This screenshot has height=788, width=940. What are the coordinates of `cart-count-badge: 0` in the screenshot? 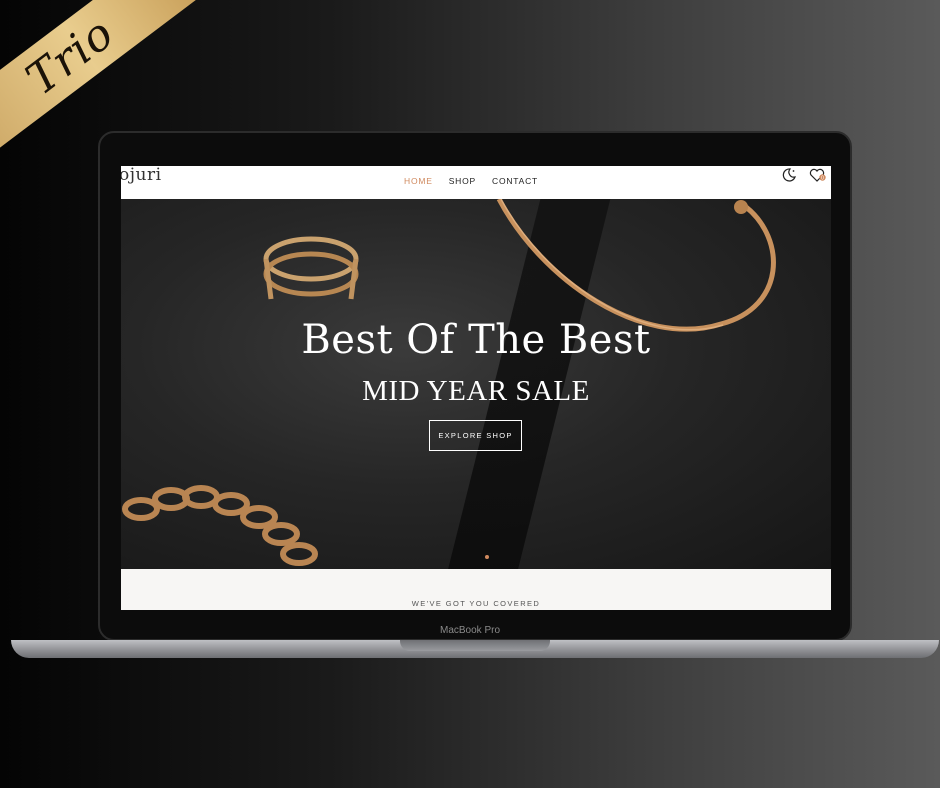 It's located at (822, 178).